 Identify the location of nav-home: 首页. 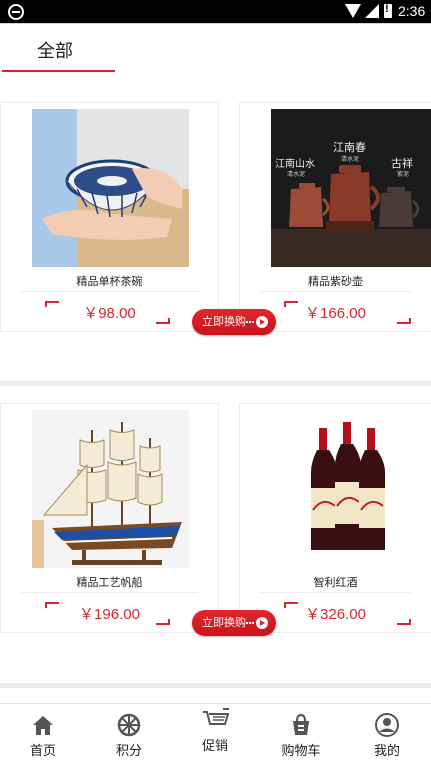
(43, 736).